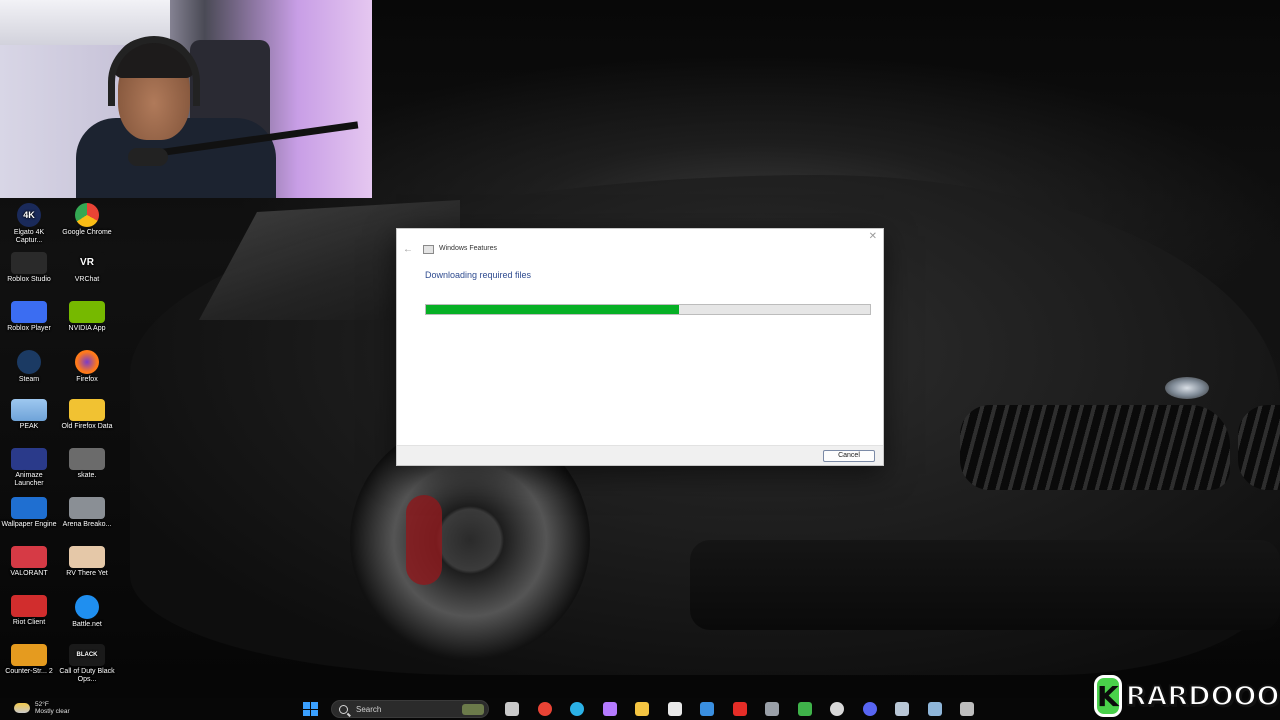  Describe the element at coordinates (154, 71) in the screenshot. I see `webcam-headphones` at that location.